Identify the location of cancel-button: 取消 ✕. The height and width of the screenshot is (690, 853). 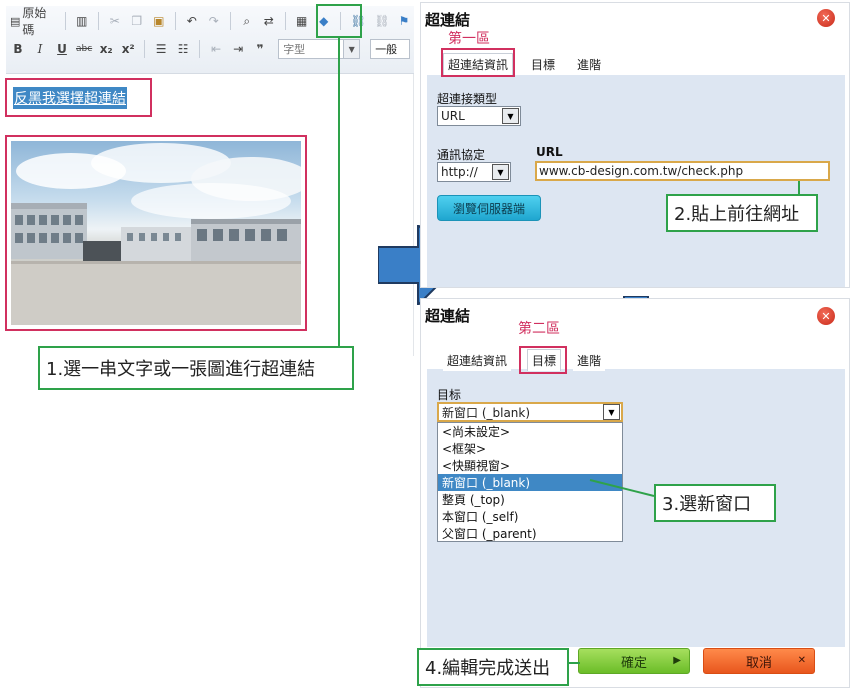
(759, 661).